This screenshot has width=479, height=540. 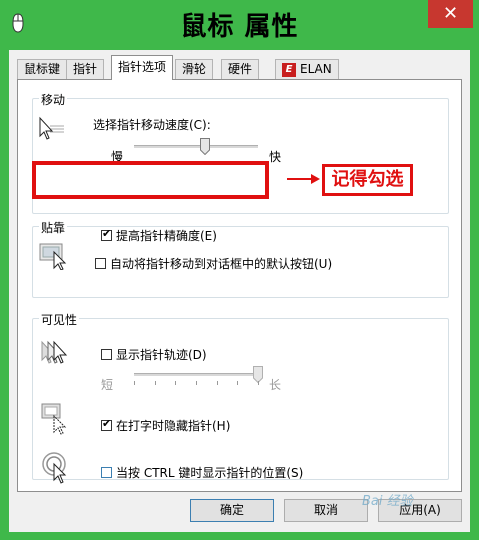 I want to click on snap-option: 自动将指针移动到对话框中的默认按钮(U), so click(x=213, y=265).